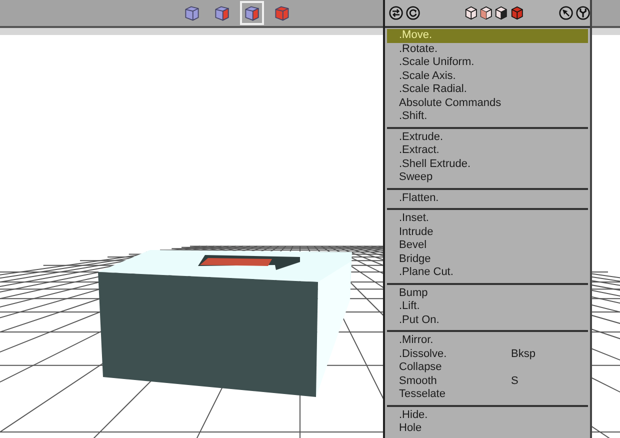  I want to click on menu-item: .Plane Cut., so click(487, 273).